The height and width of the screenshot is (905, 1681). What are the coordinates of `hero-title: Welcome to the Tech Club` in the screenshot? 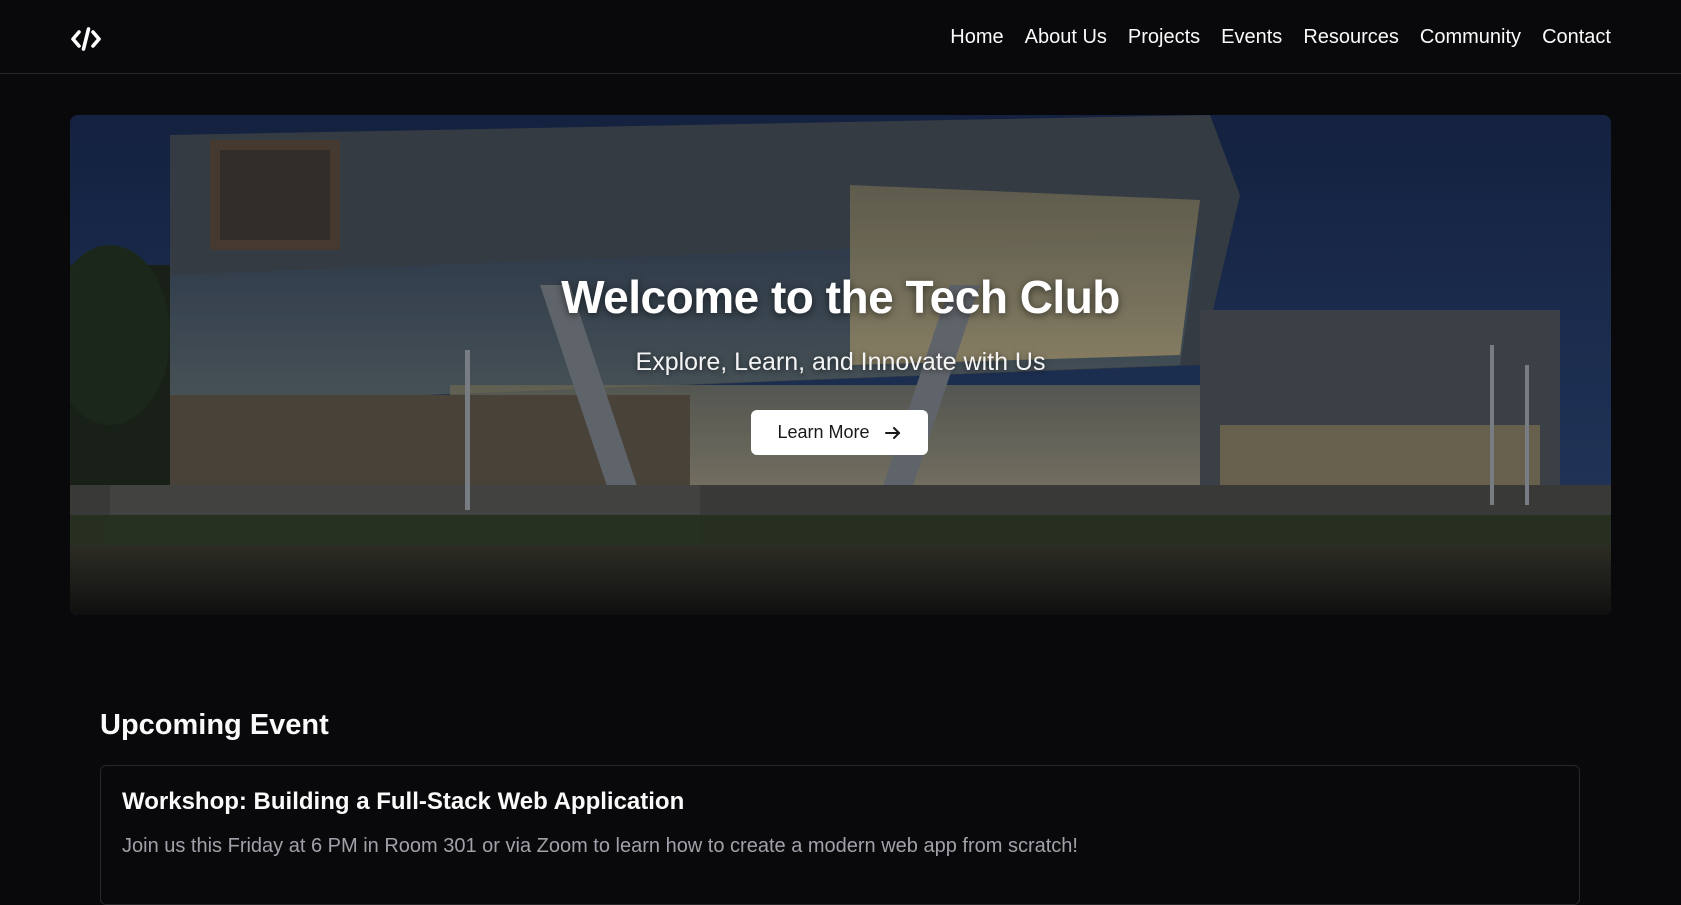 It's located at (840, 297).